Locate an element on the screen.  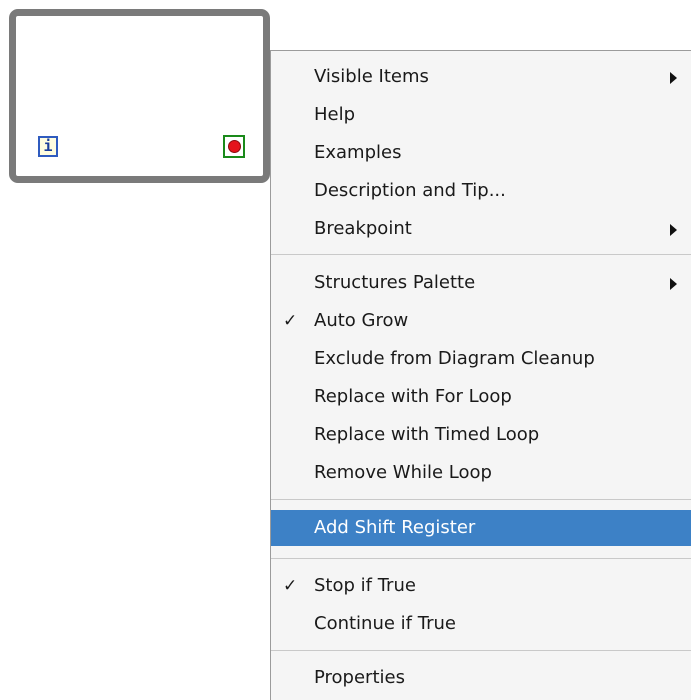
menu-item-stop-if-true: ✓ Stop if True is located at coordinates (481, 586).